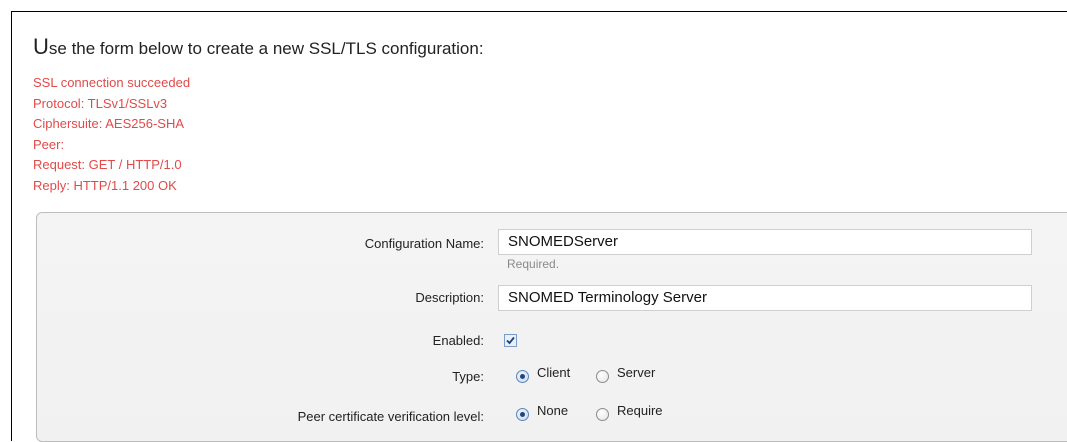 Image resolution: width=1067 pixels, height=442 pixels. Describe the element at coordinates (41, 46) in the screenshot. I see `intro-first-letter: U` at that location.